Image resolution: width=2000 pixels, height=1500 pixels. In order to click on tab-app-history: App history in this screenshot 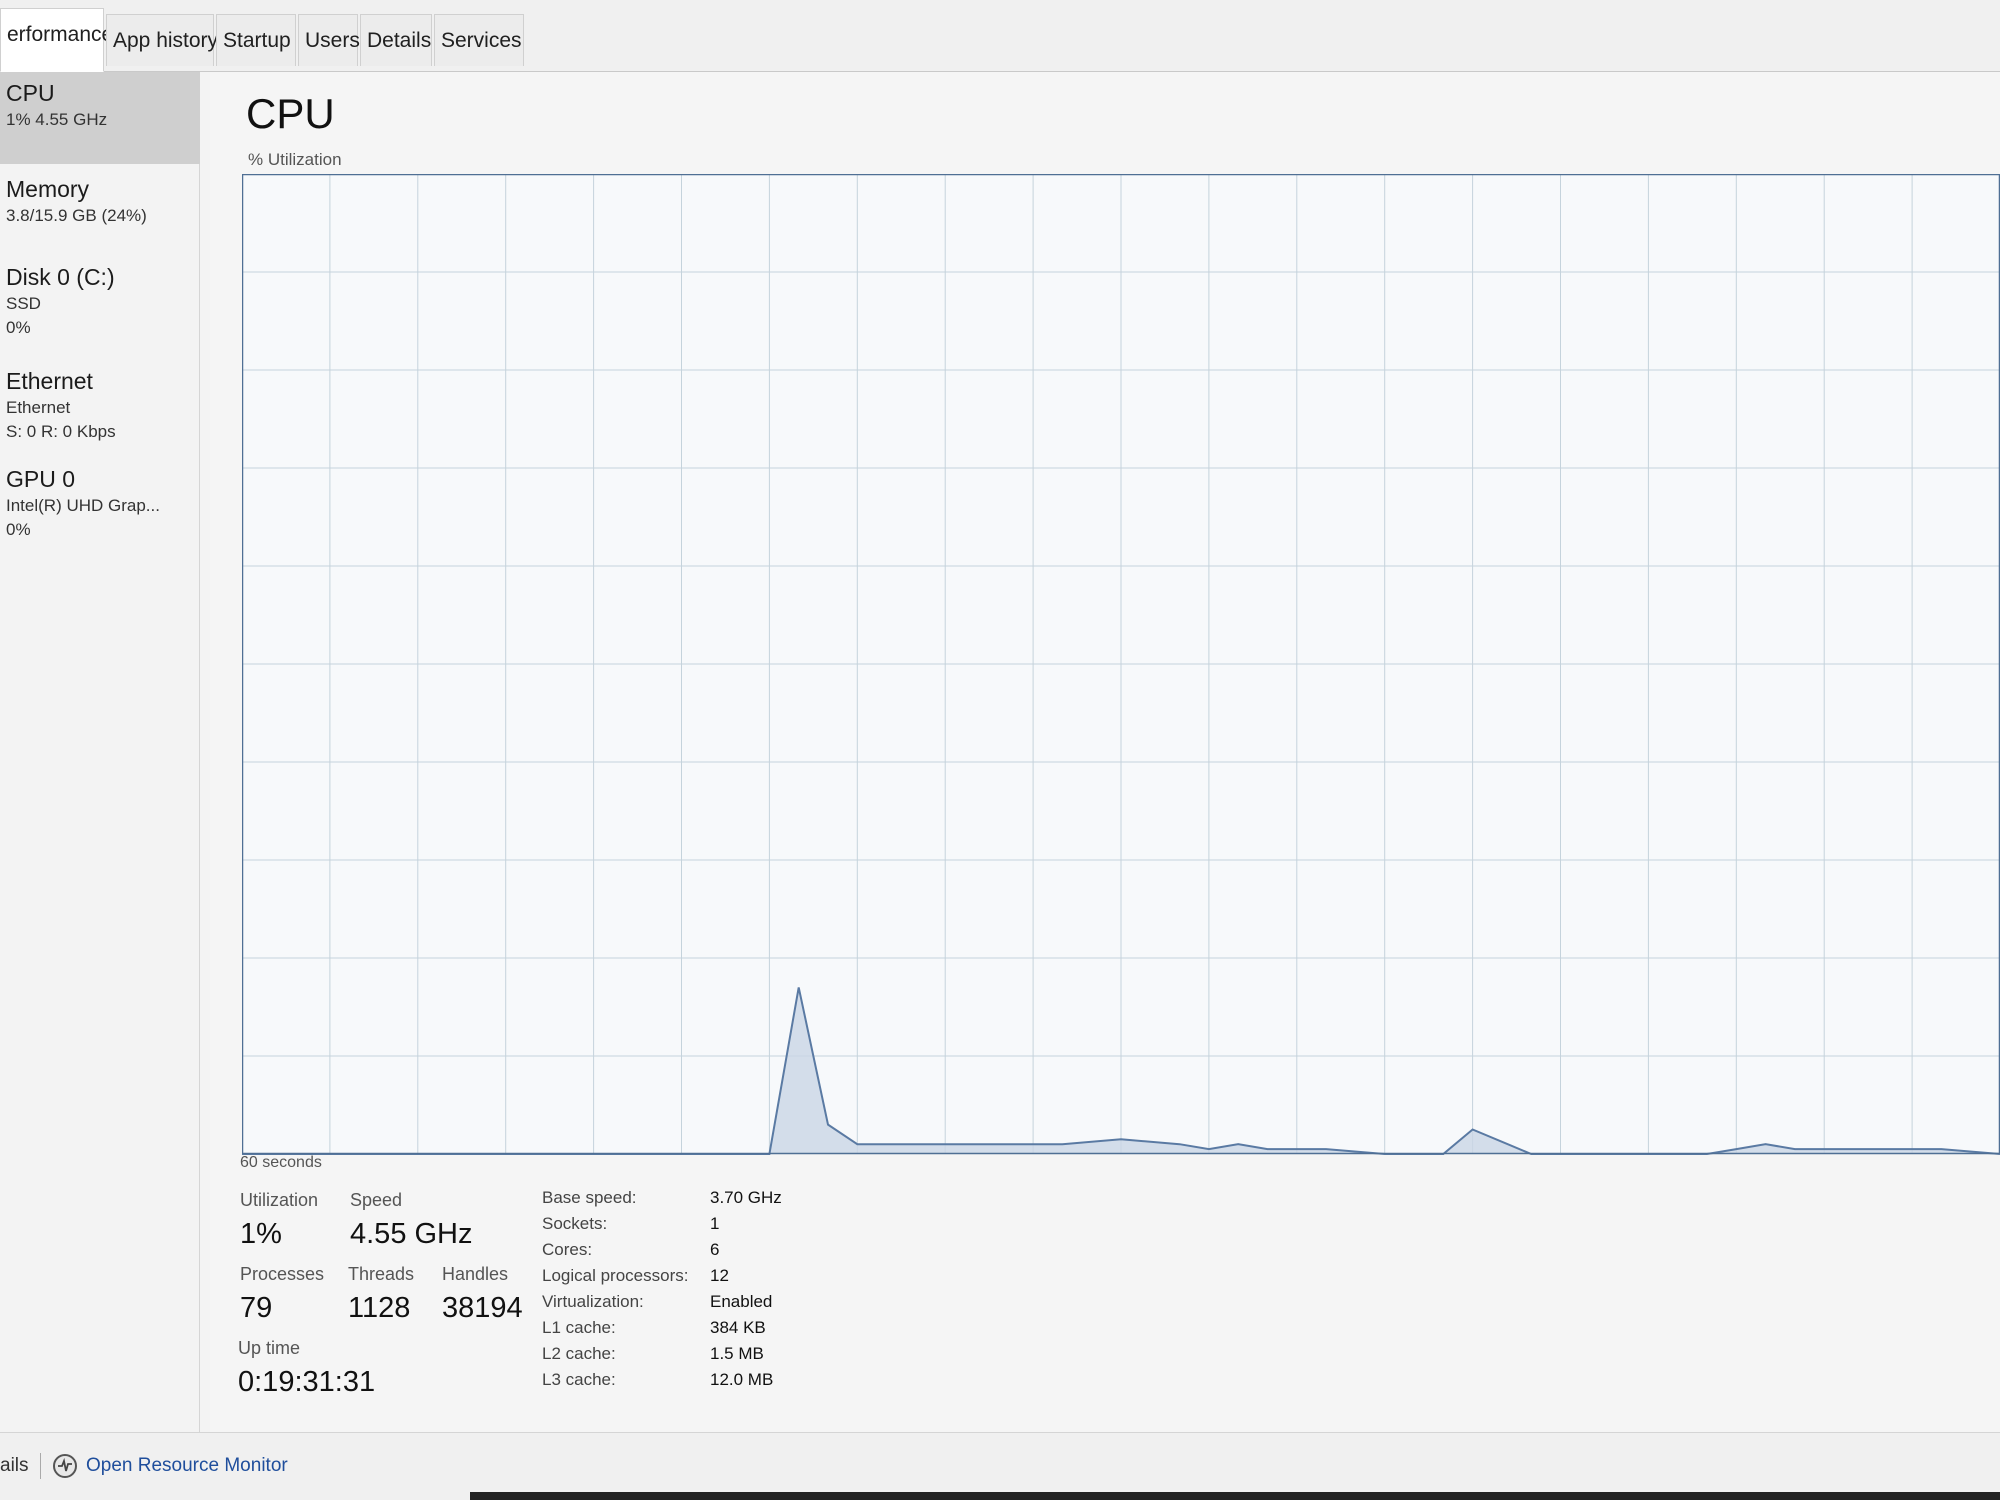, I will do `click(162, 40)`.